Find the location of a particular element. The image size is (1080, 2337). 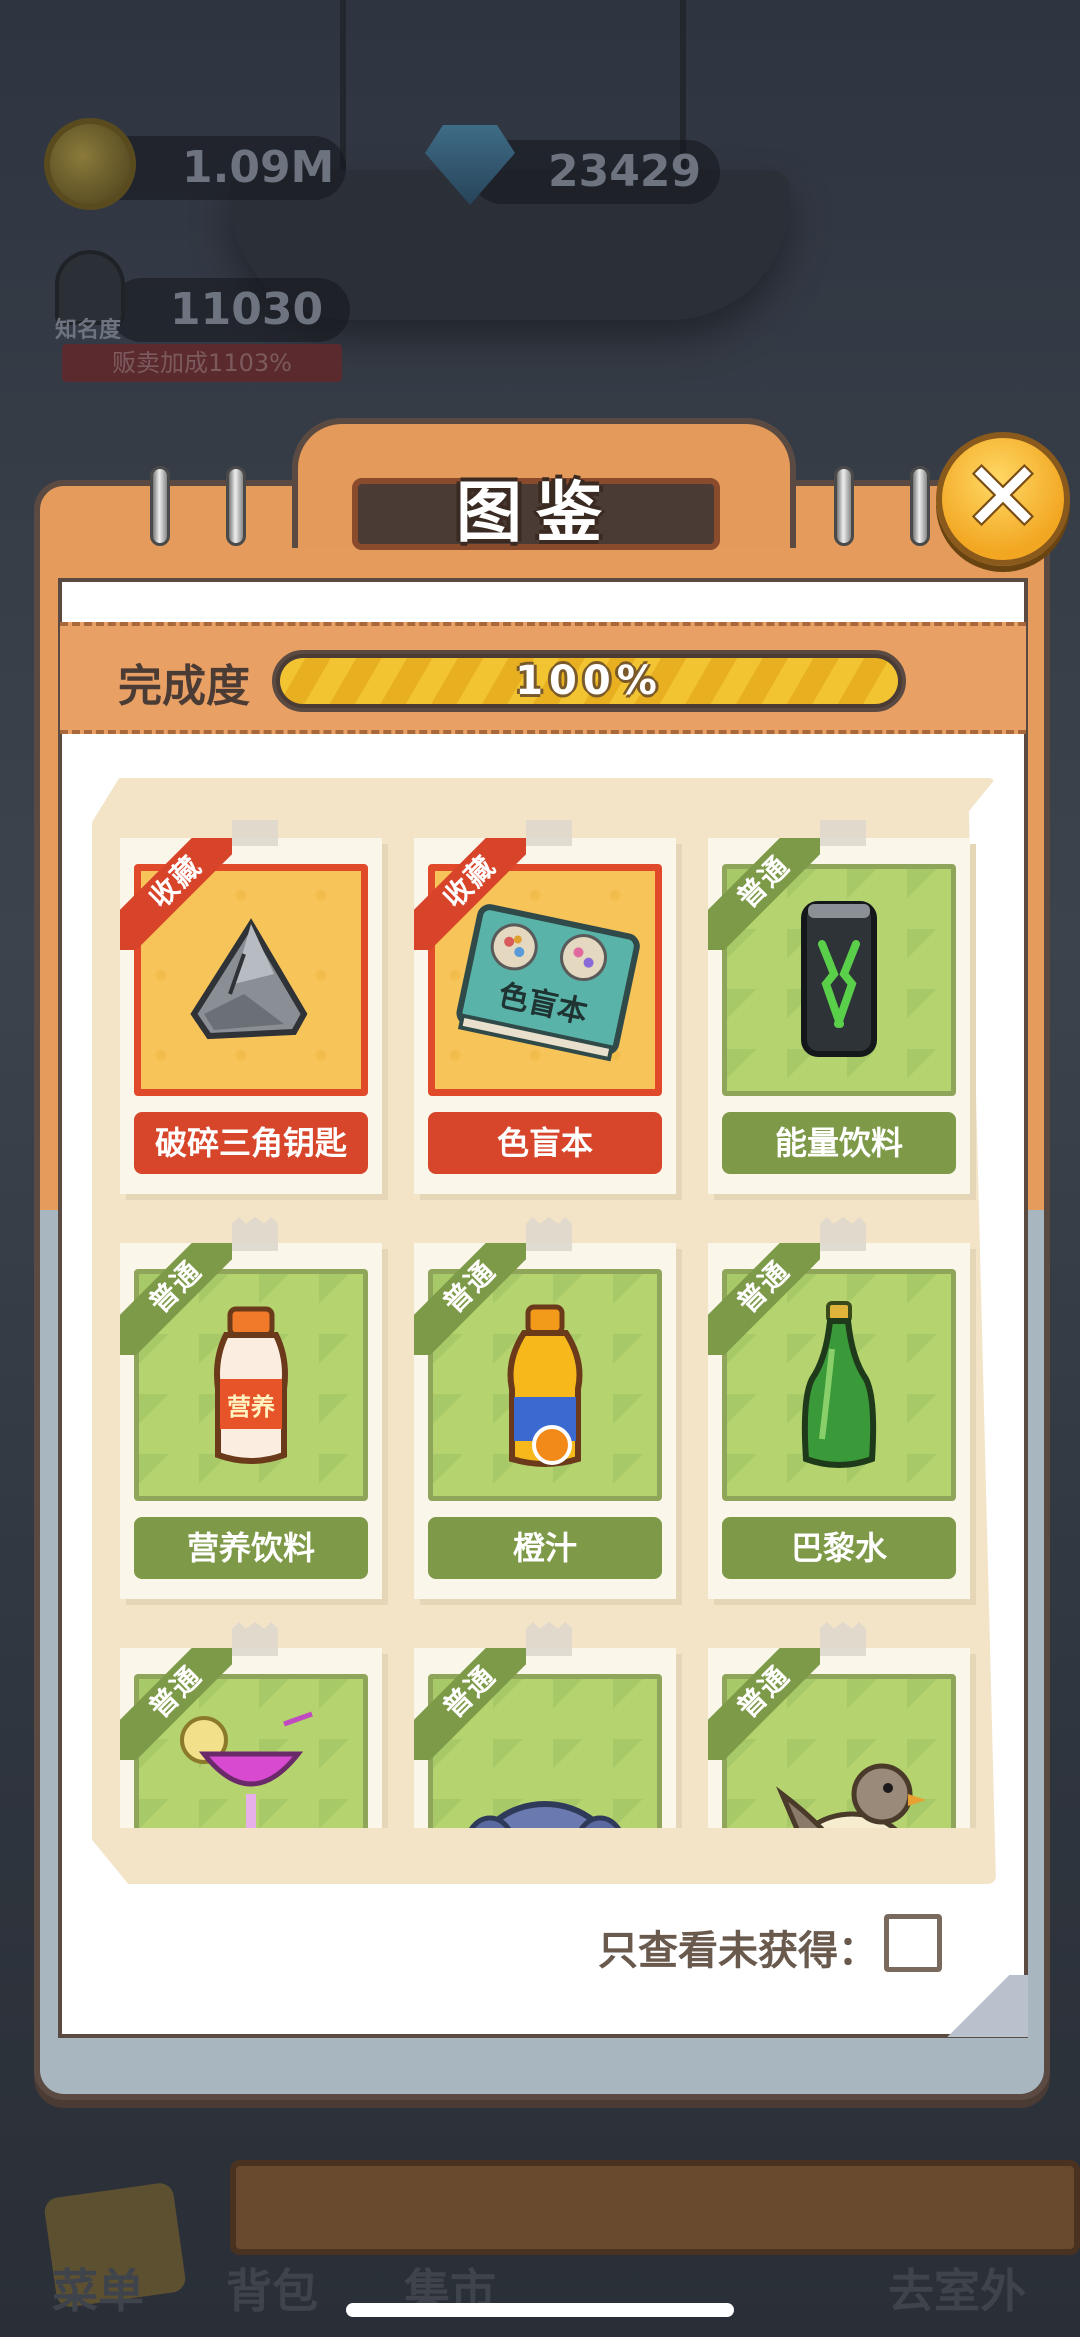

svg-text: 营养 is located at coordinates (251, 1407).